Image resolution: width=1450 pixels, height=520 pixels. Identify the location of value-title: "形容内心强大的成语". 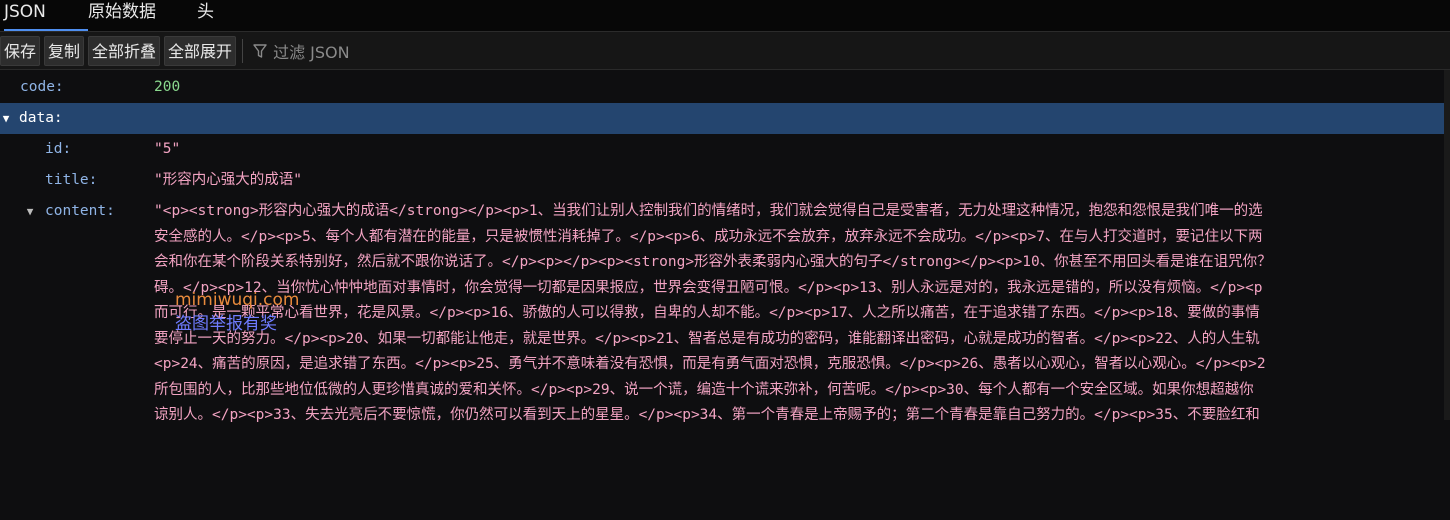
(228, 180).